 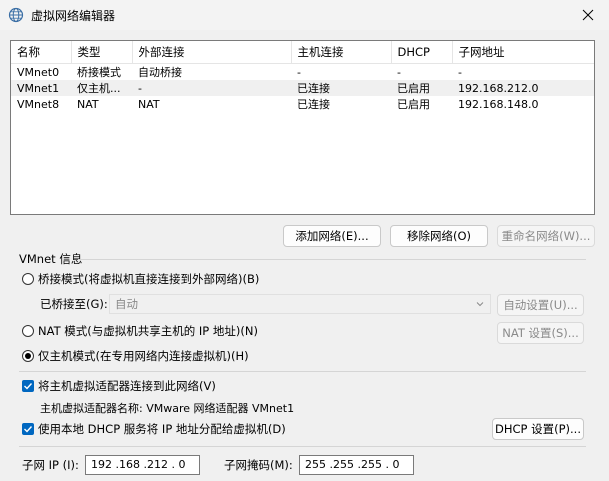 What do you see at coordinates (148, 331) in the screenshot?
I see `nat-mode-label: NAT 模式(与虚拟机共享主机的 IP 地址)(N)` at bounding box center [148, 331].